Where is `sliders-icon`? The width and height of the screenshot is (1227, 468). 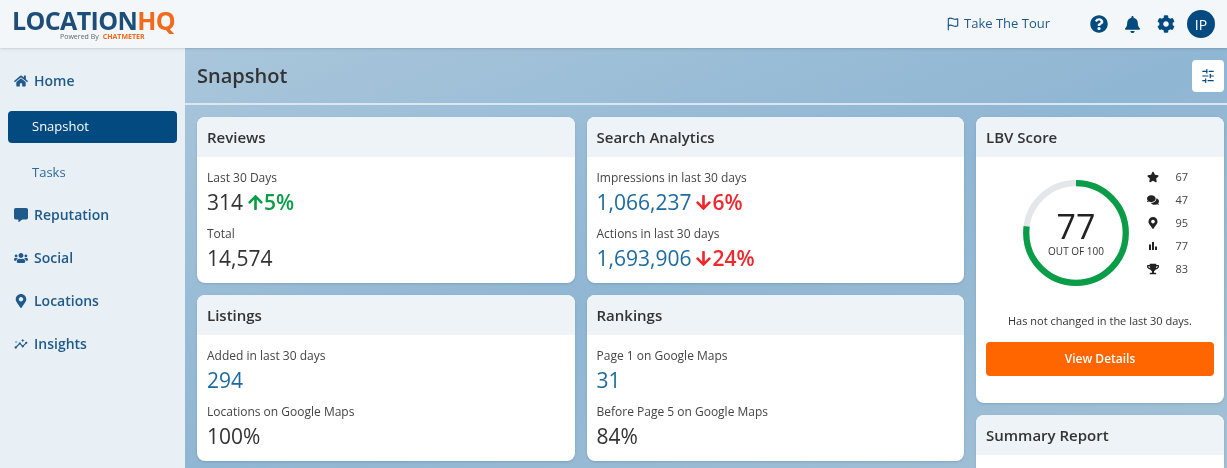 sliders-icon is located at coordinates (1208, 75).